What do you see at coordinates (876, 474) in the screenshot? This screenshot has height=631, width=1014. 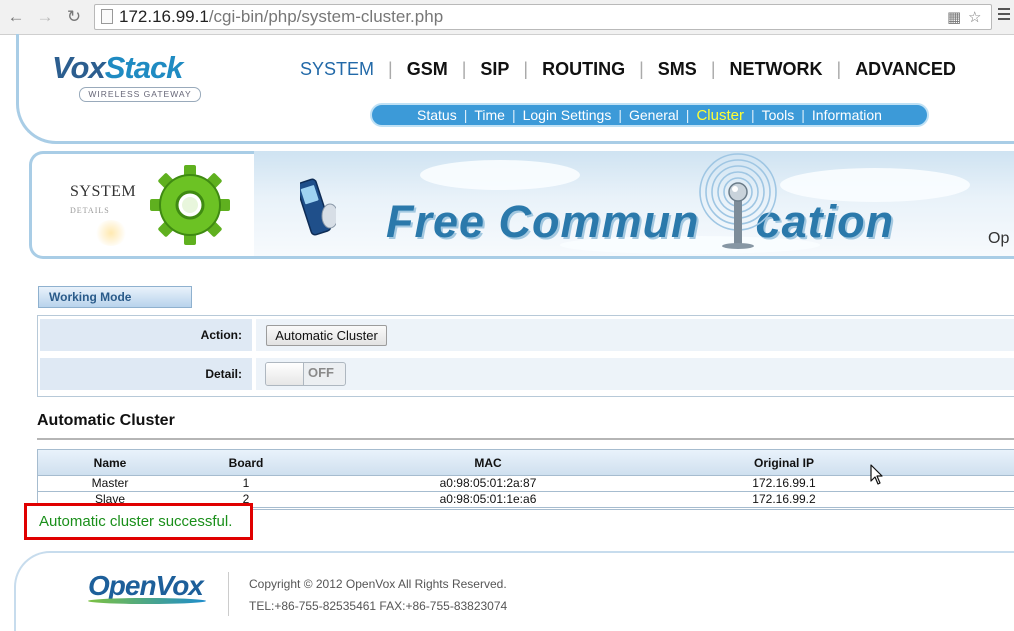 I see `mouse-cursor-icon` at bounding box center [876, 474].